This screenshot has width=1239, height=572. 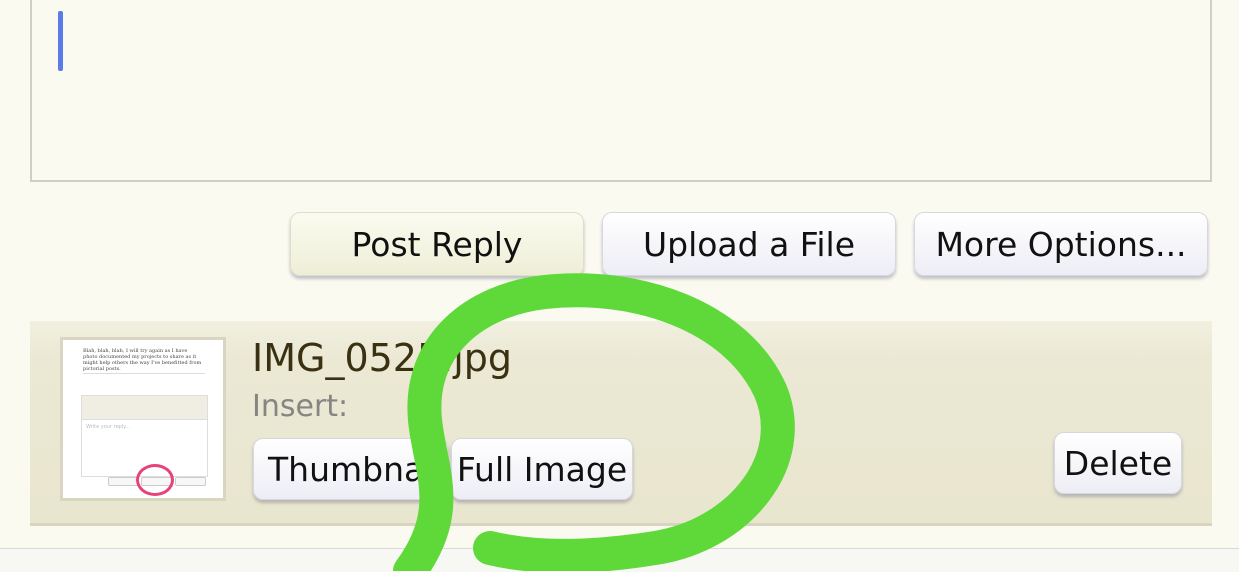 I want to click on insert-full-image-button: Full Image, so click(x=542, y=469).